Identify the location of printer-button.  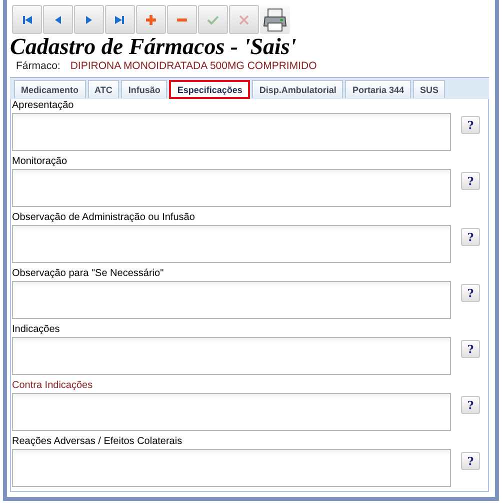
(275, 19).